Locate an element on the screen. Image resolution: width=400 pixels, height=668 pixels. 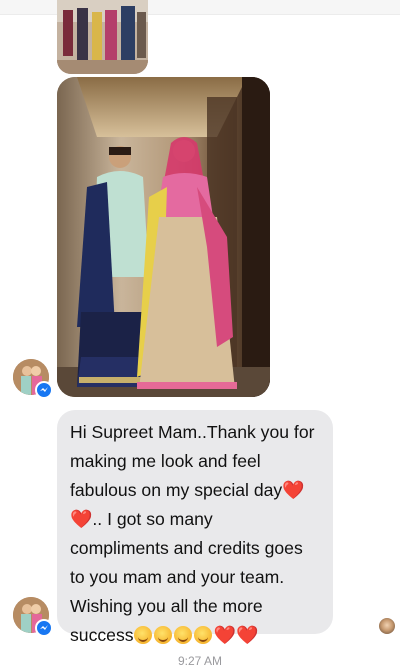
message-timestamp: 9:27 AM is located at coordinates (200, 661).